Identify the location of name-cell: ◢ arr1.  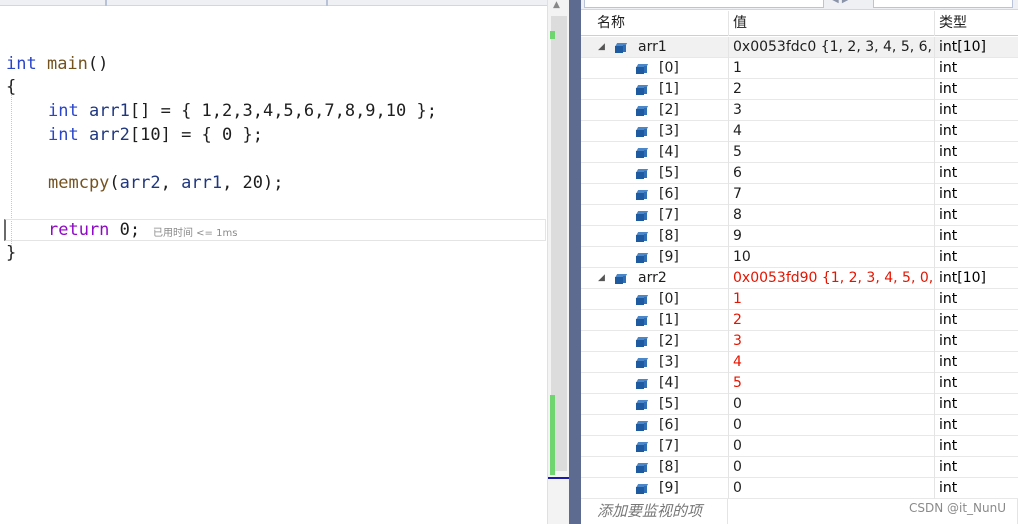
(654, 47).